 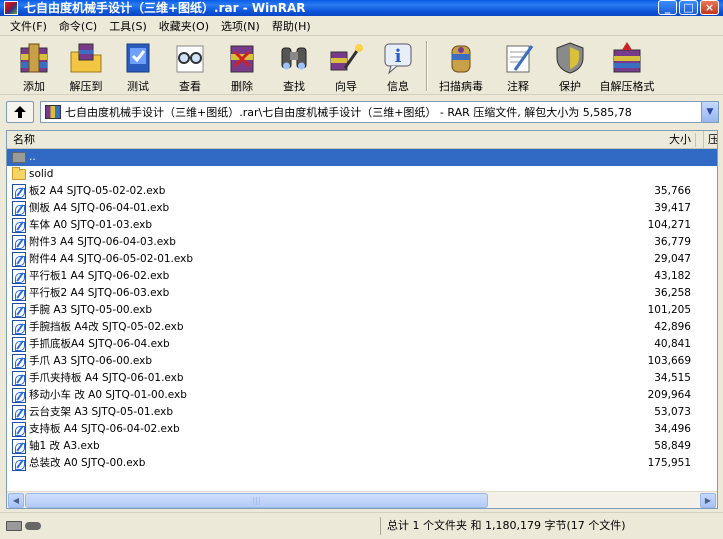 What do you see at coordinates (190, 58) in the screenshot?
I see `view-glasses-icon` at bounding box center [190, 58].